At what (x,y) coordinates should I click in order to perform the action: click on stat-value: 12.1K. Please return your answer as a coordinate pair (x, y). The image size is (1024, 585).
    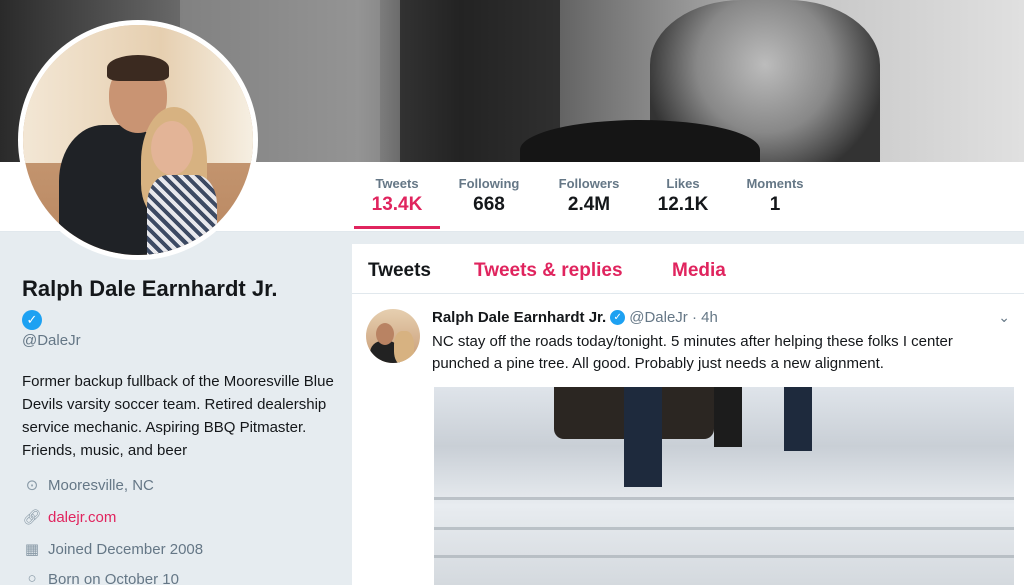
    Looking at the image, I should click on (683, 204).